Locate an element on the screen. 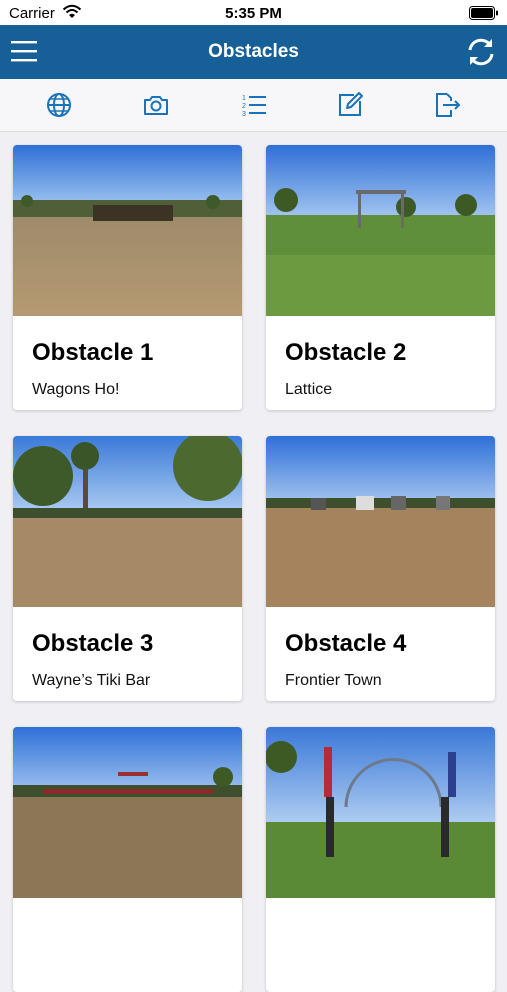  refresh-icon is located at coordinates (481, 52).